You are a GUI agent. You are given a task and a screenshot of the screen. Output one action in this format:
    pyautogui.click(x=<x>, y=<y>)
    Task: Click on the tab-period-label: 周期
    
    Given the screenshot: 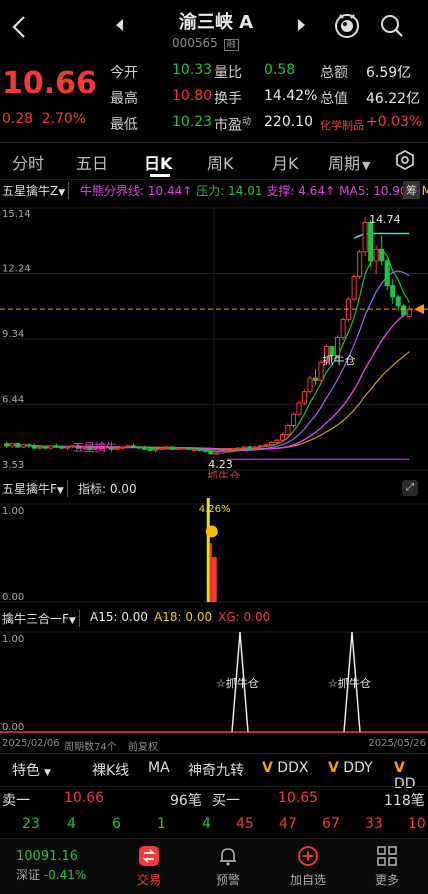 What is the action you would take?
    pyautogui.click(x=344, y=163)
    